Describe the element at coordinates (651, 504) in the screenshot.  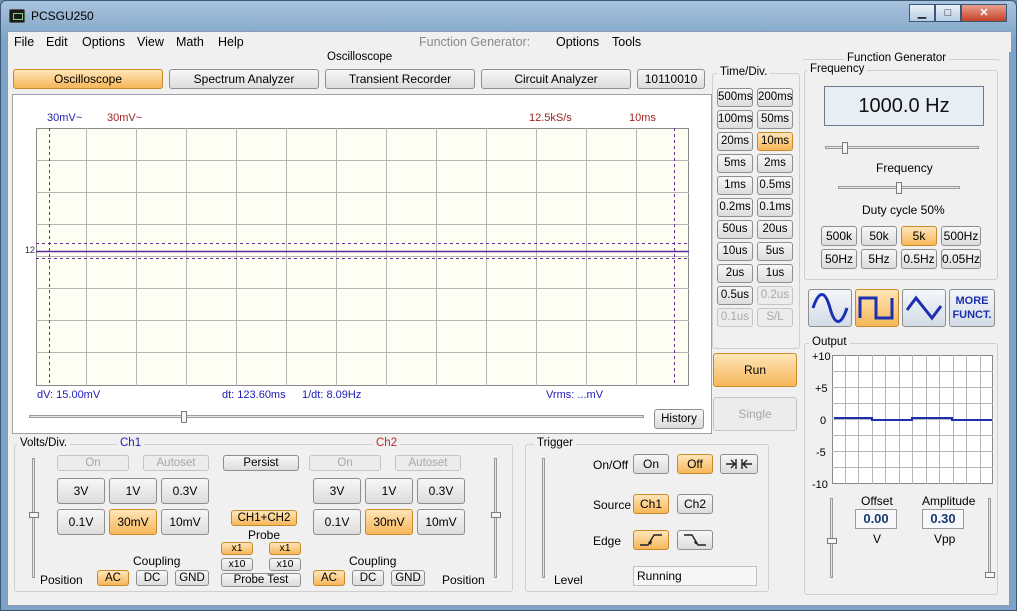
I see `trigger-source-ch1: Ch1` at that location.